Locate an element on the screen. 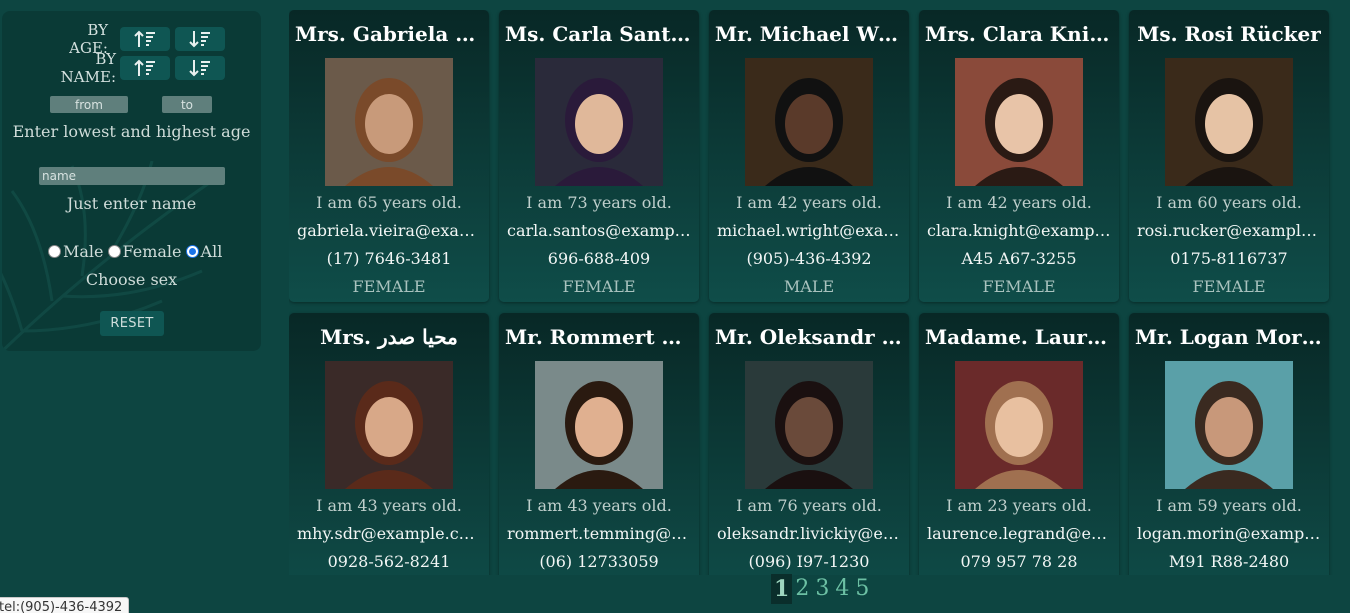 The height and width of the screenshot is (613, 1350). radio-male-label: Male is located at coordinates (83, 251).